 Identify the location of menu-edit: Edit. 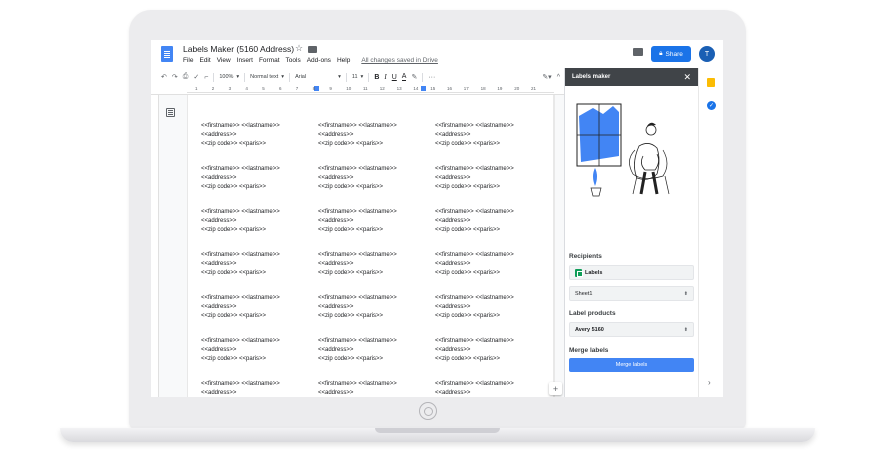
(204, 60).